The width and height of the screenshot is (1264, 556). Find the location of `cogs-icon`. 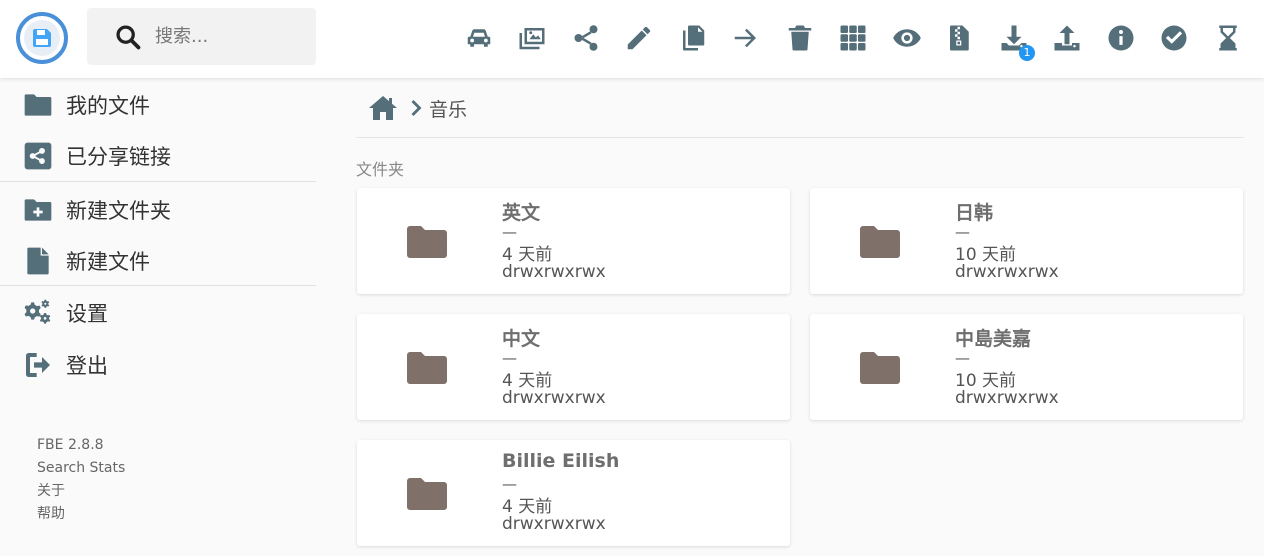

cogs-icon is located at coordinates (38, 313).